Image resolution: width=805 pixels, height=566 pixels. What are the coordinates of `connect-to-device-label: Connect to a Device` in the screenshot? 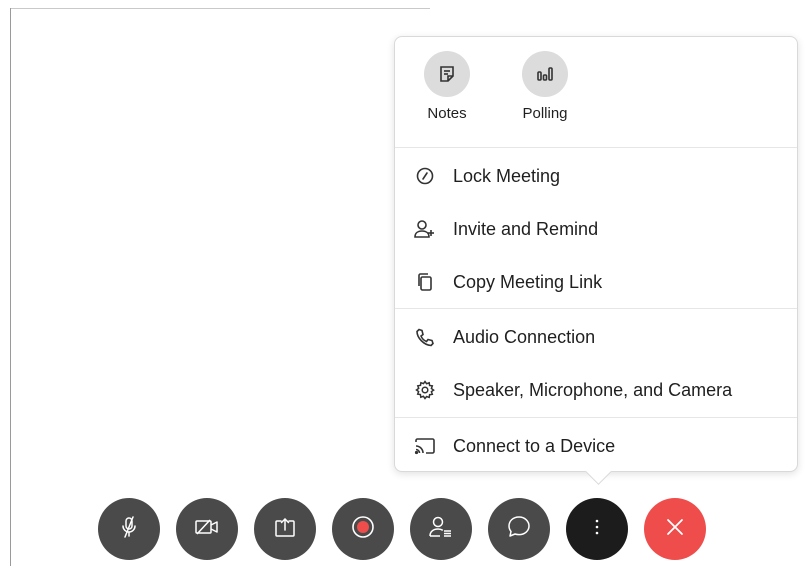 It's located at (534, 445).